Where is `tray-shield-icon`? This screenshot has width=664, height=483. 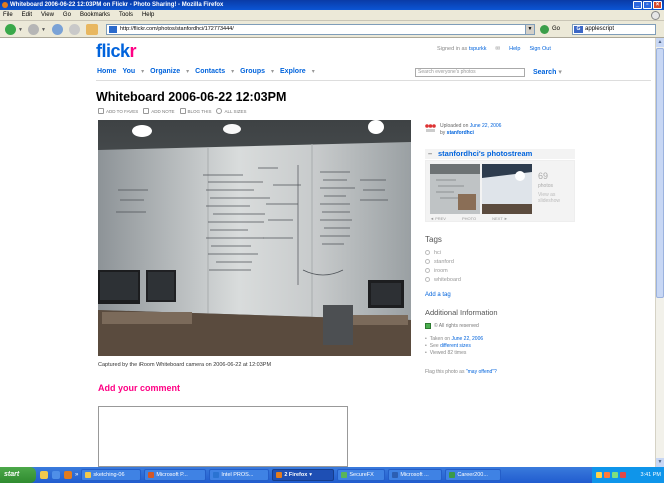 tray-shield-icon is located at coordinates (623, 475).